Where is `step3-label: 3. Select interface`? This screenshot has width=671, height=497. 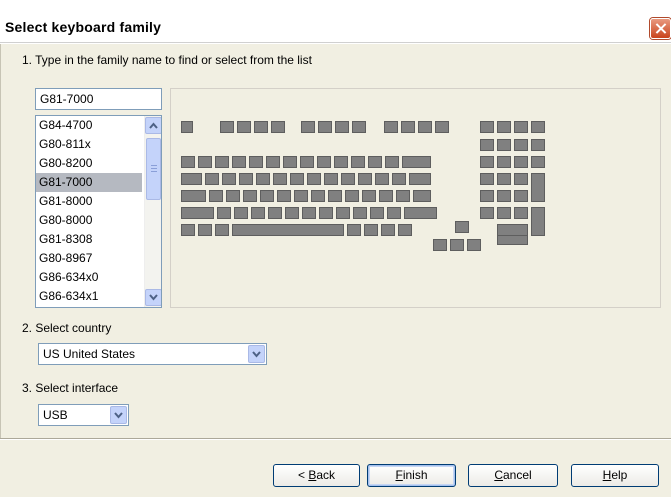
step3-label: 3. Select interface is located at coordinates (70, 388).